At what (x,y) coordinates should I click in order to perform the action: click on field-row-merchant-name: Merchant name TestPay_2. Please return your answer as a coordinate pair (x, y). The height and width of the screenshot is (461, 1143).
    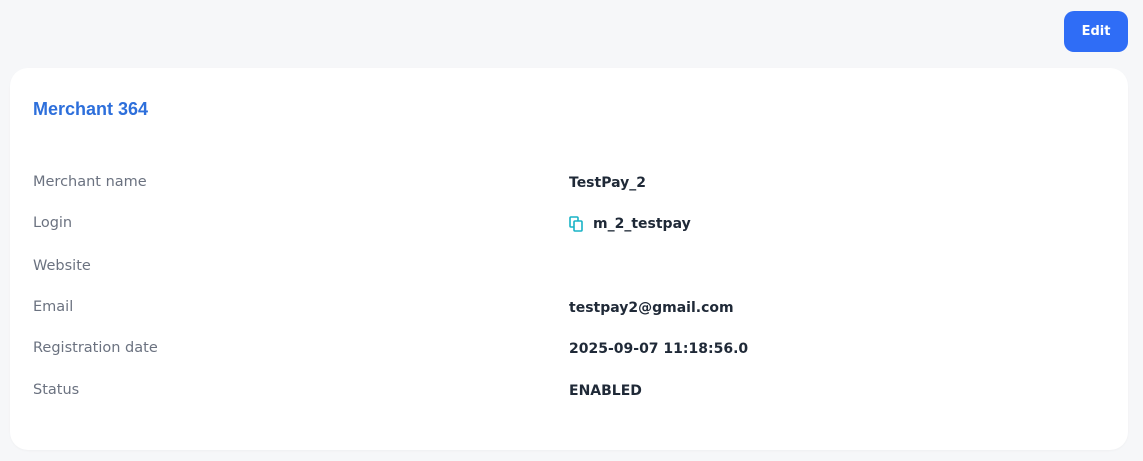
    Looking at the image, I should click on (569, 182).